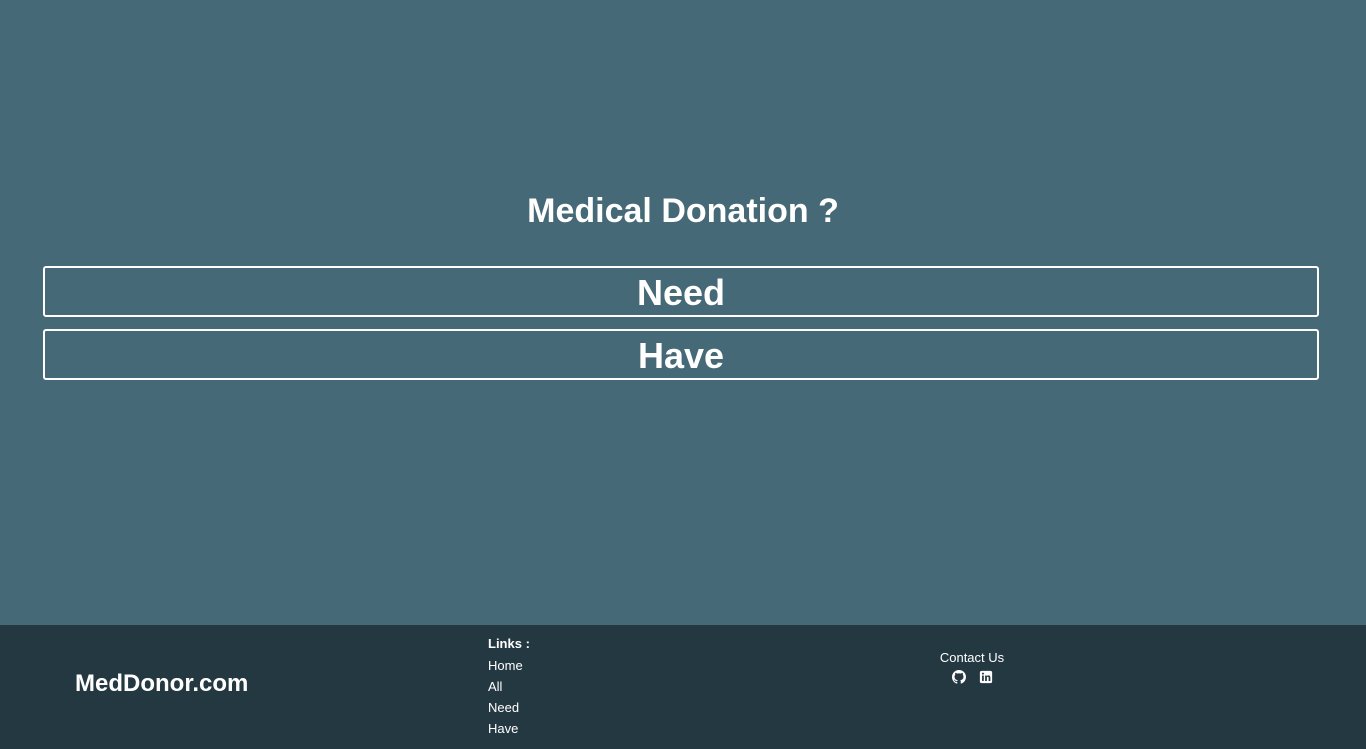 The height and width of the screenshot is (749, 1366). Describe the element at coordinates (958, 677) in the screenshot. I see `github-icon` at that location.